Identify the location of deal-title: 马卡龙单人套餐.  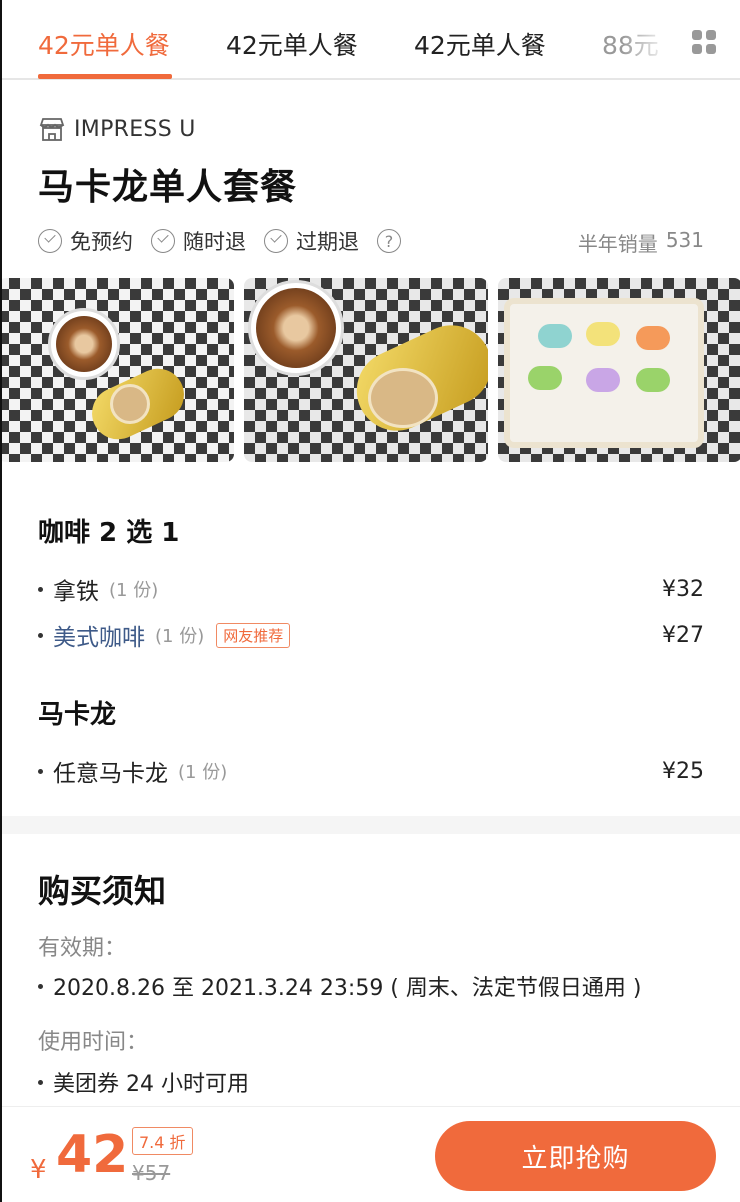
(168, 187).